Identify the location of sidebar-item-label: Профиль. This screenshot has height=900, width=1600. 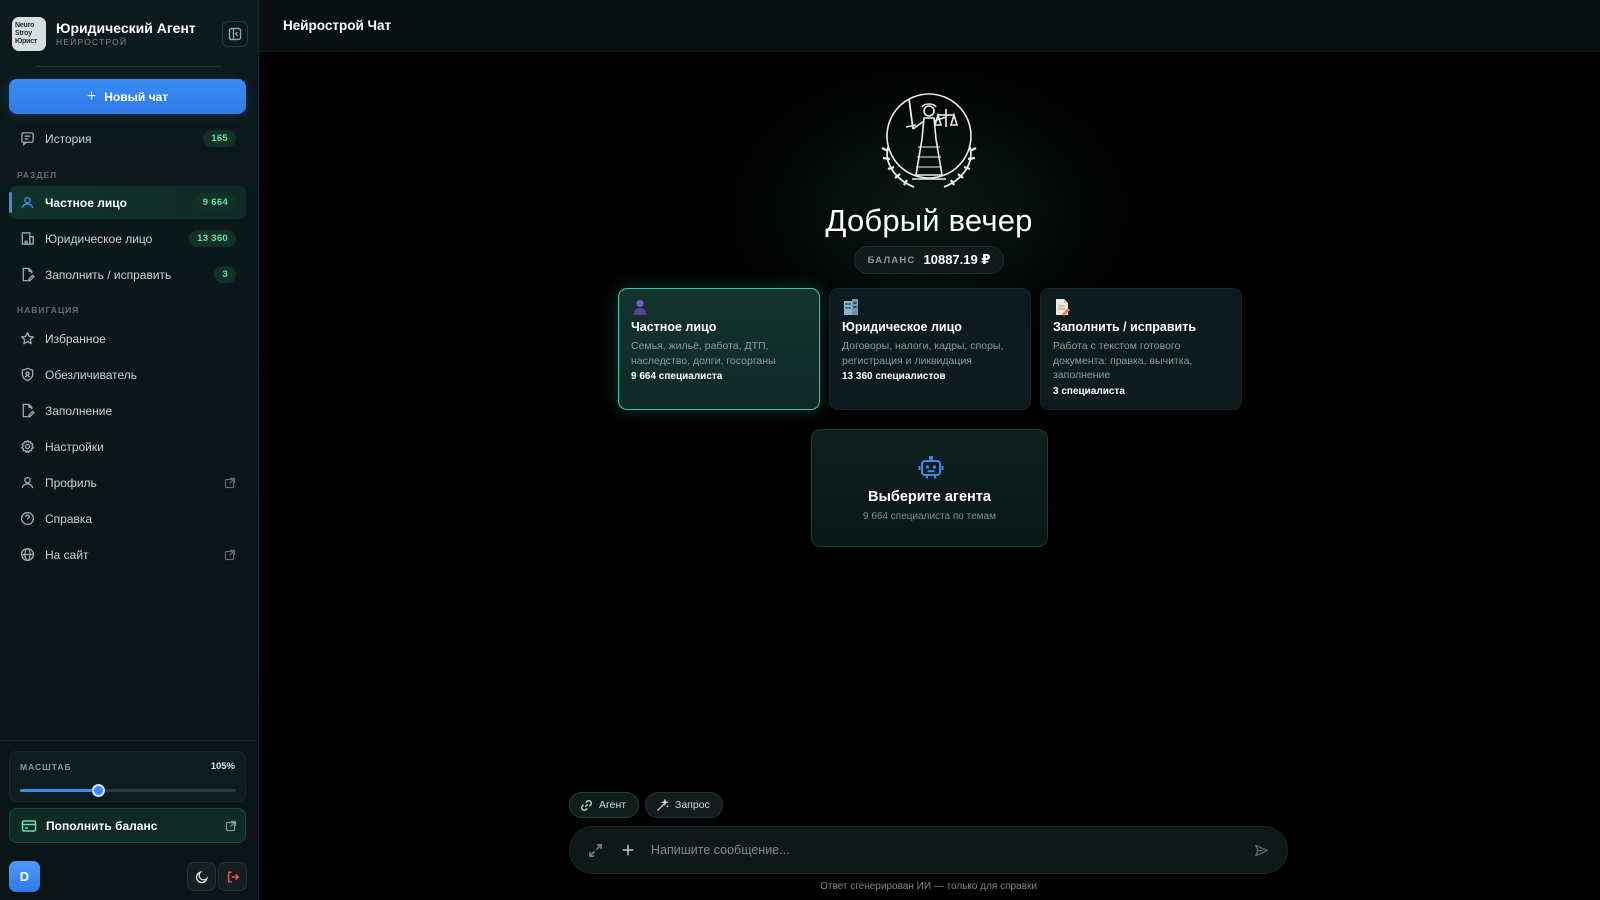
(71, 482).